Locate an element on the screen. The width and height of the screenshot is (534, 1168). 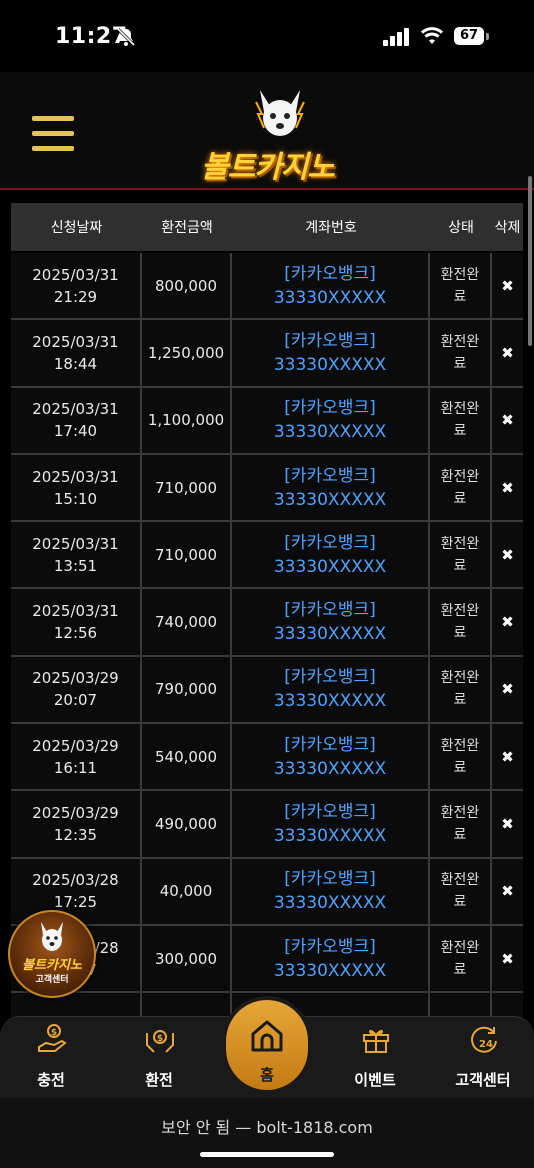
cell-date: 2025/03/29 16:11 is located at coordinates (76, 757).